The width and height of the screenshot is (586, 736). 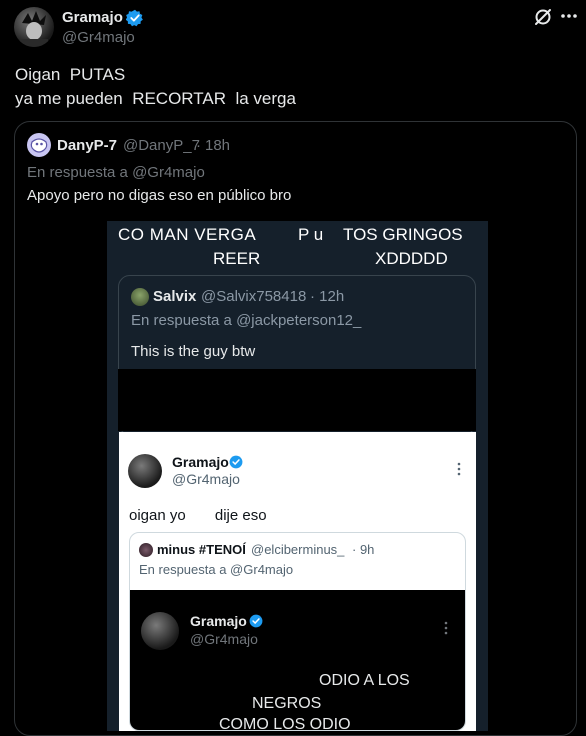 I want to click on salvix-handle: @Salvix758418, so click(x=254, y=296).